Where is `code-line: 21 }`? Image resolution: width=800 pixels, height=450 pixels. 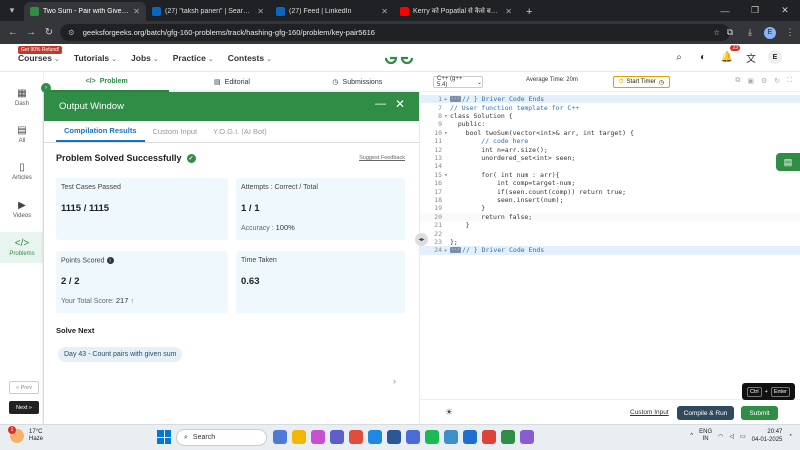 code-line: 21 } is located at coordinates (610, 225).